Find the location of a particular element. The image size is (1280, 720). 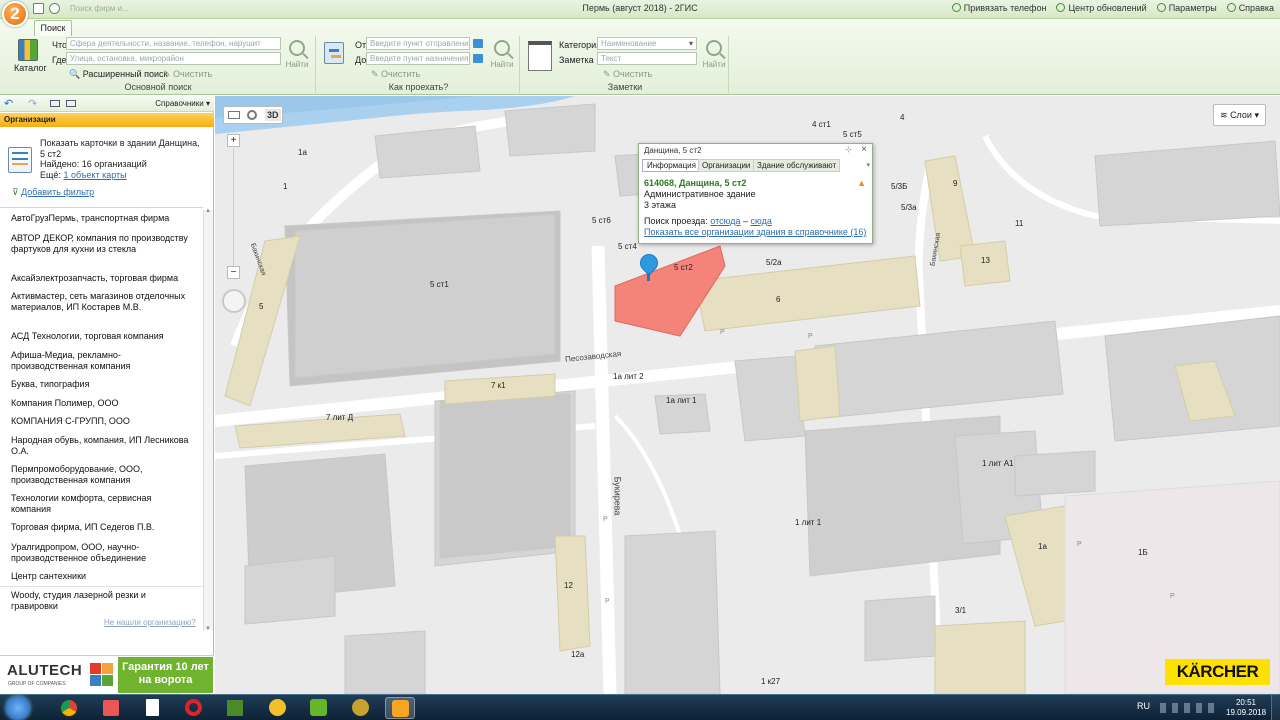

building-label: 5 ст5 is located at coordinates (852, 134).